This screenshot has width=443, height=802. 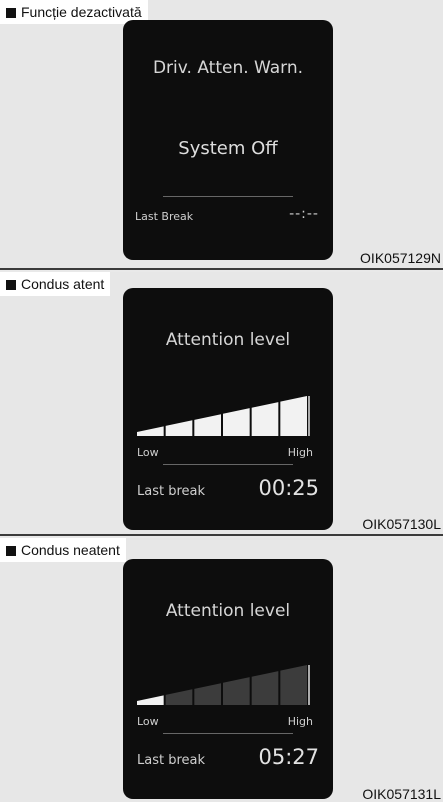 What do you see at coordinates (400, 258) in the screenshot?
I see `figure-code: OIK057129N` at bounding box center [400, 258].